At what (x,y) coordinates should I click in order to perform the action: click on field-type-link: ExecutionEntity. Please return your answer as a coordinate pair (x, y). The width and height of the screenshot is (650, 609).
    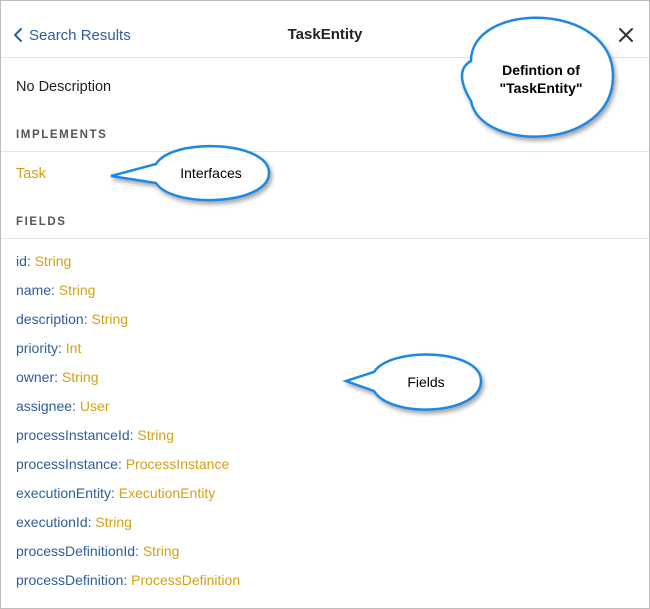
    Looking at the image, I should click on (167, 493).